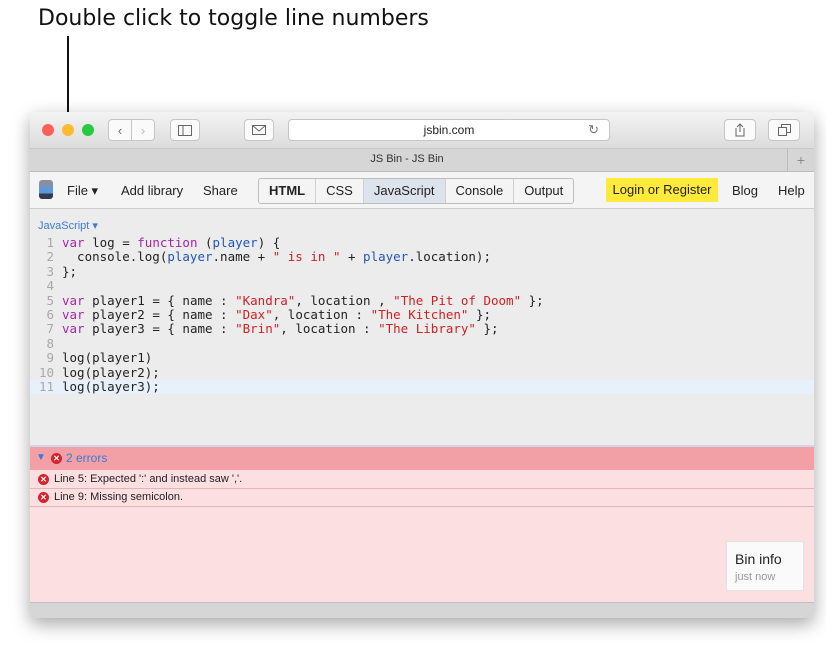 Image resolution: width=826 pixels, height=657 pixels. What do you see at coordinates (254, 314) in the screenshot?
I see `code-token: "Dax"` at bounding box center [254, 314].